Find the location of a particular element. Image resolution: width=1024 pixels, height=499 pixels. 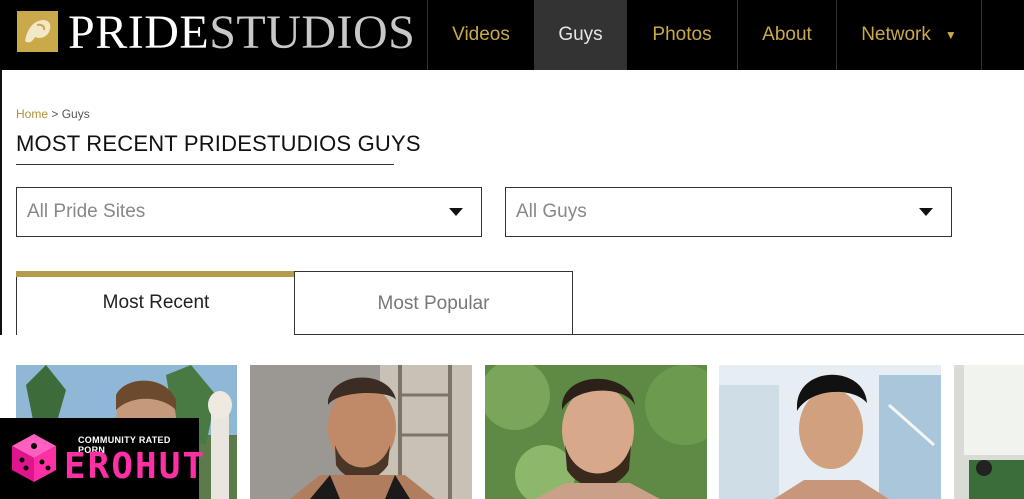

nav-about: About is located at coordinates (786, 35).